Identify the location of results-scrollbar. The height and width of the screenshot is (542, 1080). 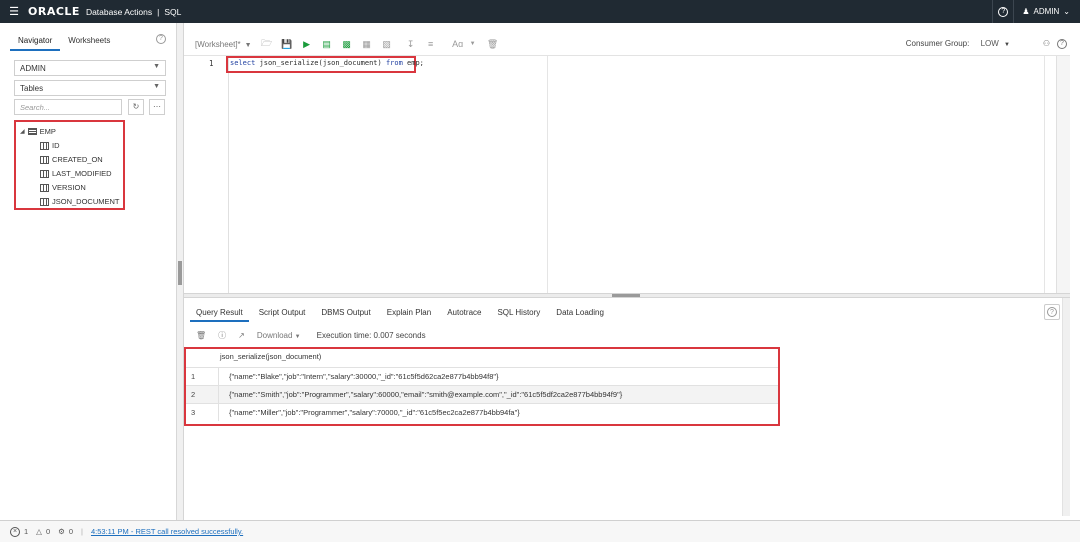
(1066, 407).